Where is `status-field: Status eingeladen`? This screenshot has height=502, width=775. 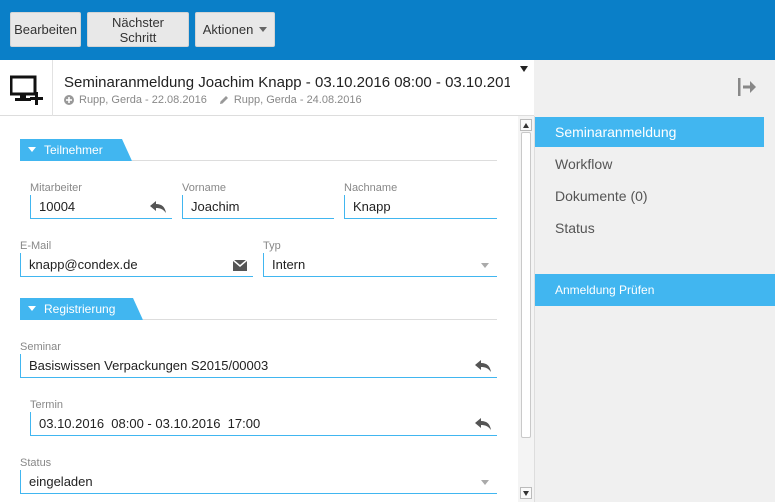 status-field: Status eingeladen is located at coordinates (258, 476).